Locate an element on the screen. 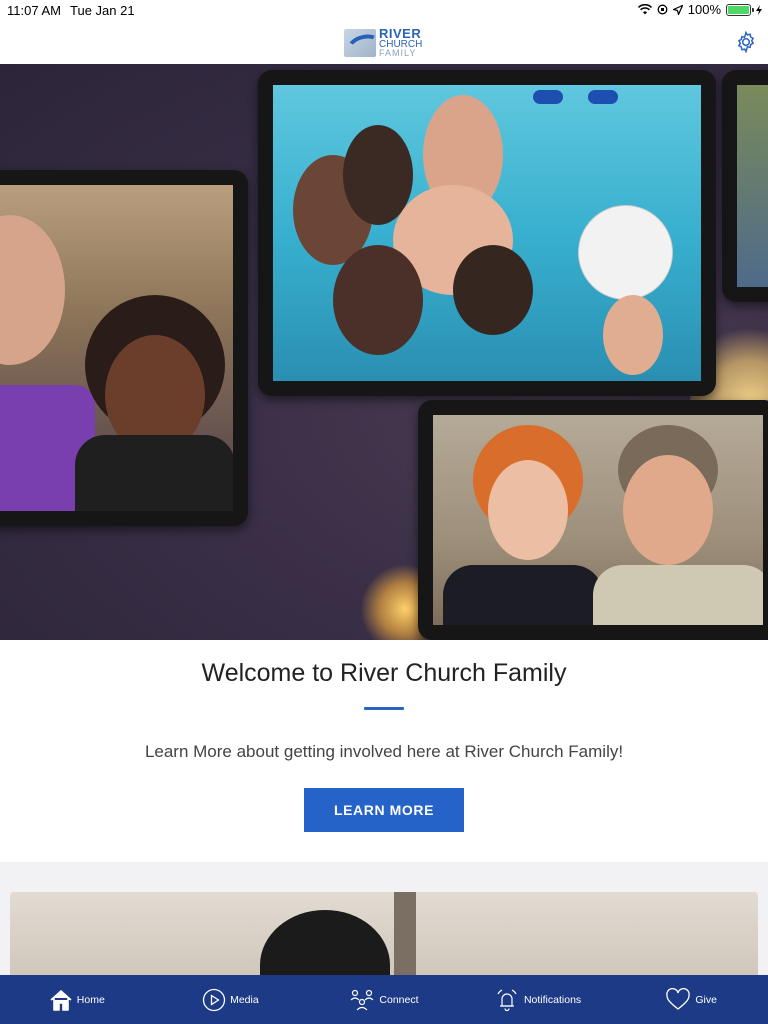  wifi-icon is located at coordinates (644, 9).